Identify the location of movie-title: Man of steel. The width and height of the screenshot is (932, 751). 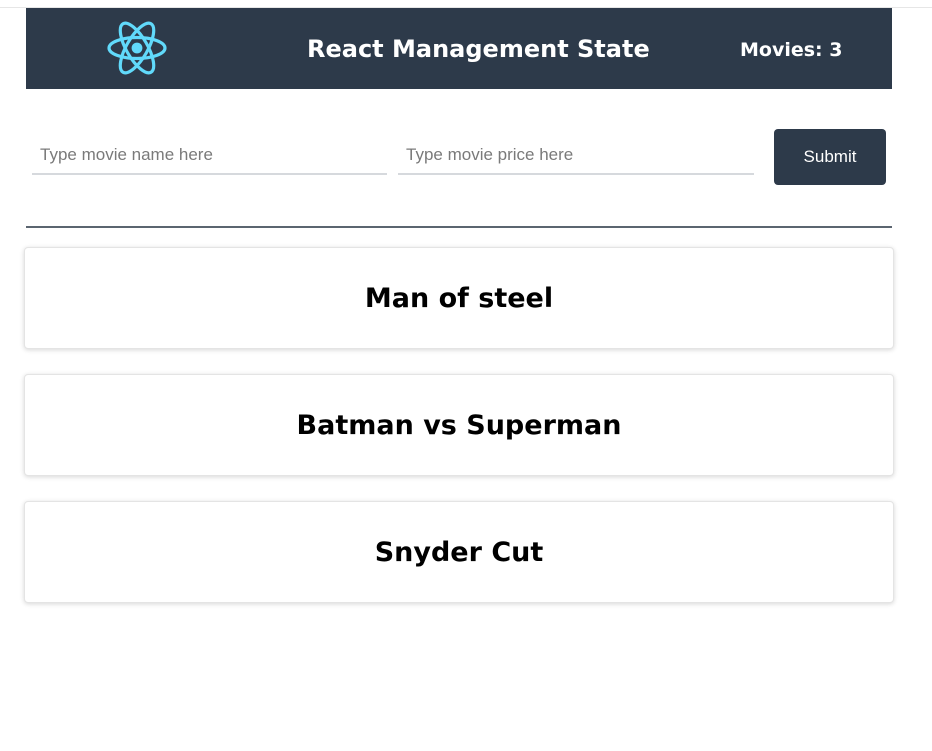
(459, 298).